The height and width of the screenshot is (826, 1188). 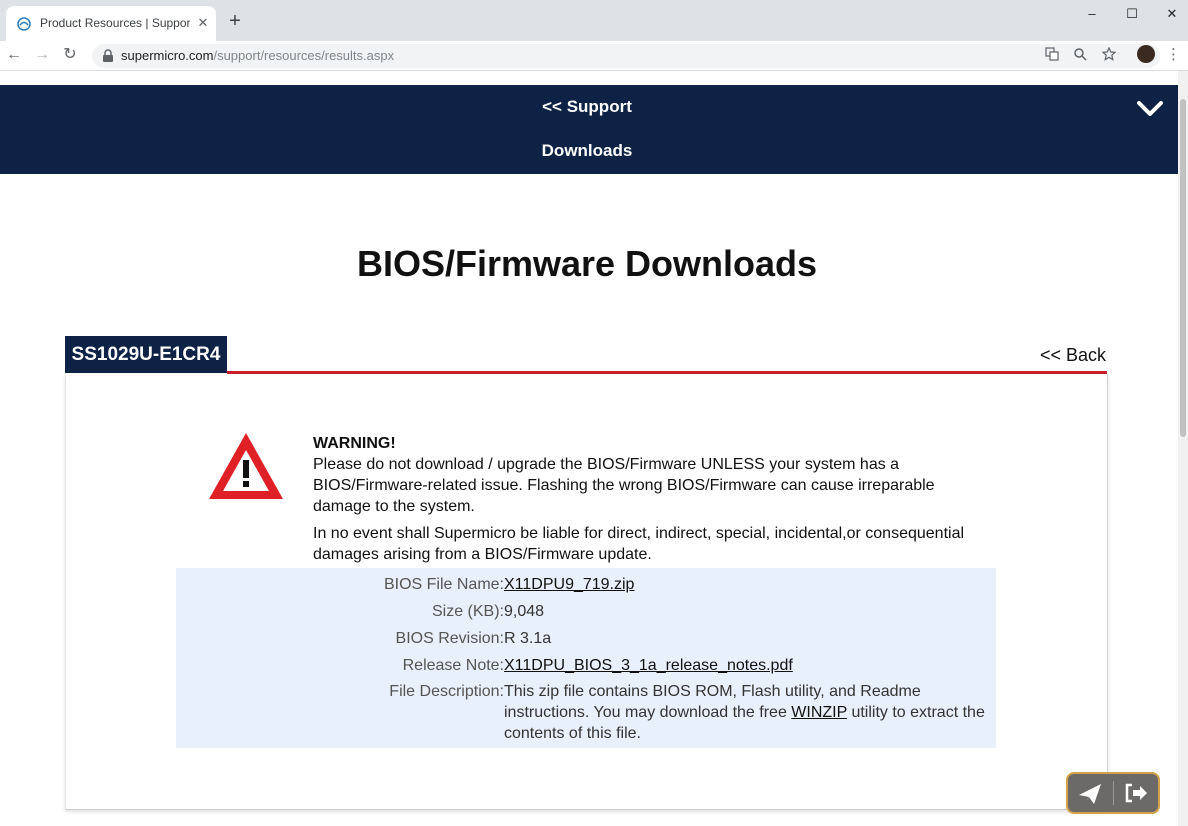 I want to click on minimize-icon: –, so click(x=1092, y=14).